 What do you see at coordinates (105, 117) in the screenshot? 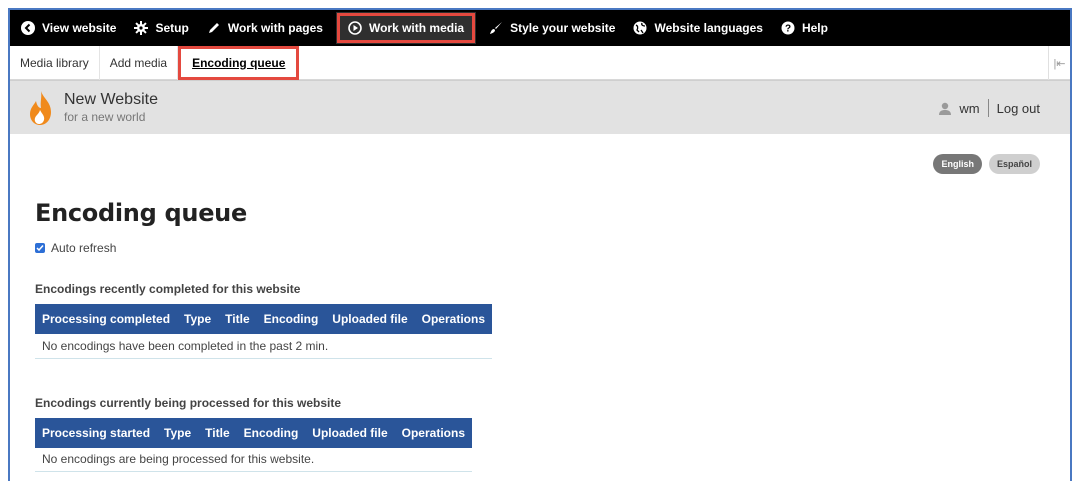
I see `site-slogan: for a new world` at bounding box center [105, 117].